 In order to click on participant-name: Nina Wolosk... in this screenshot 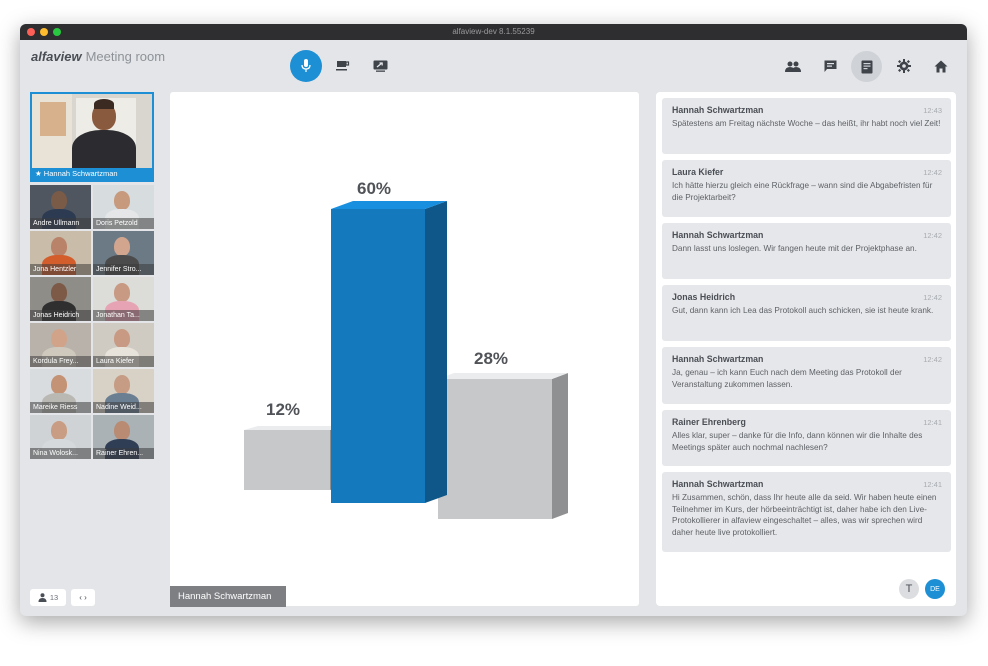, I will do `click(60, 453)`.